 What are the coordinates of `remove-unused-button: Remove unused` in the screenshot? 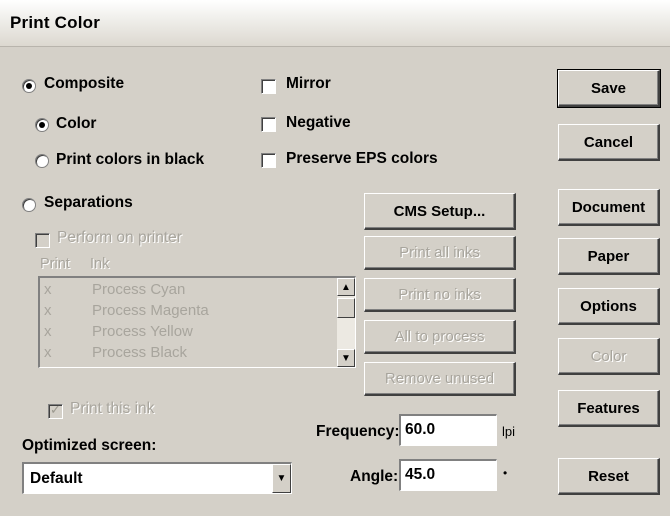 It's located at (440, 379).